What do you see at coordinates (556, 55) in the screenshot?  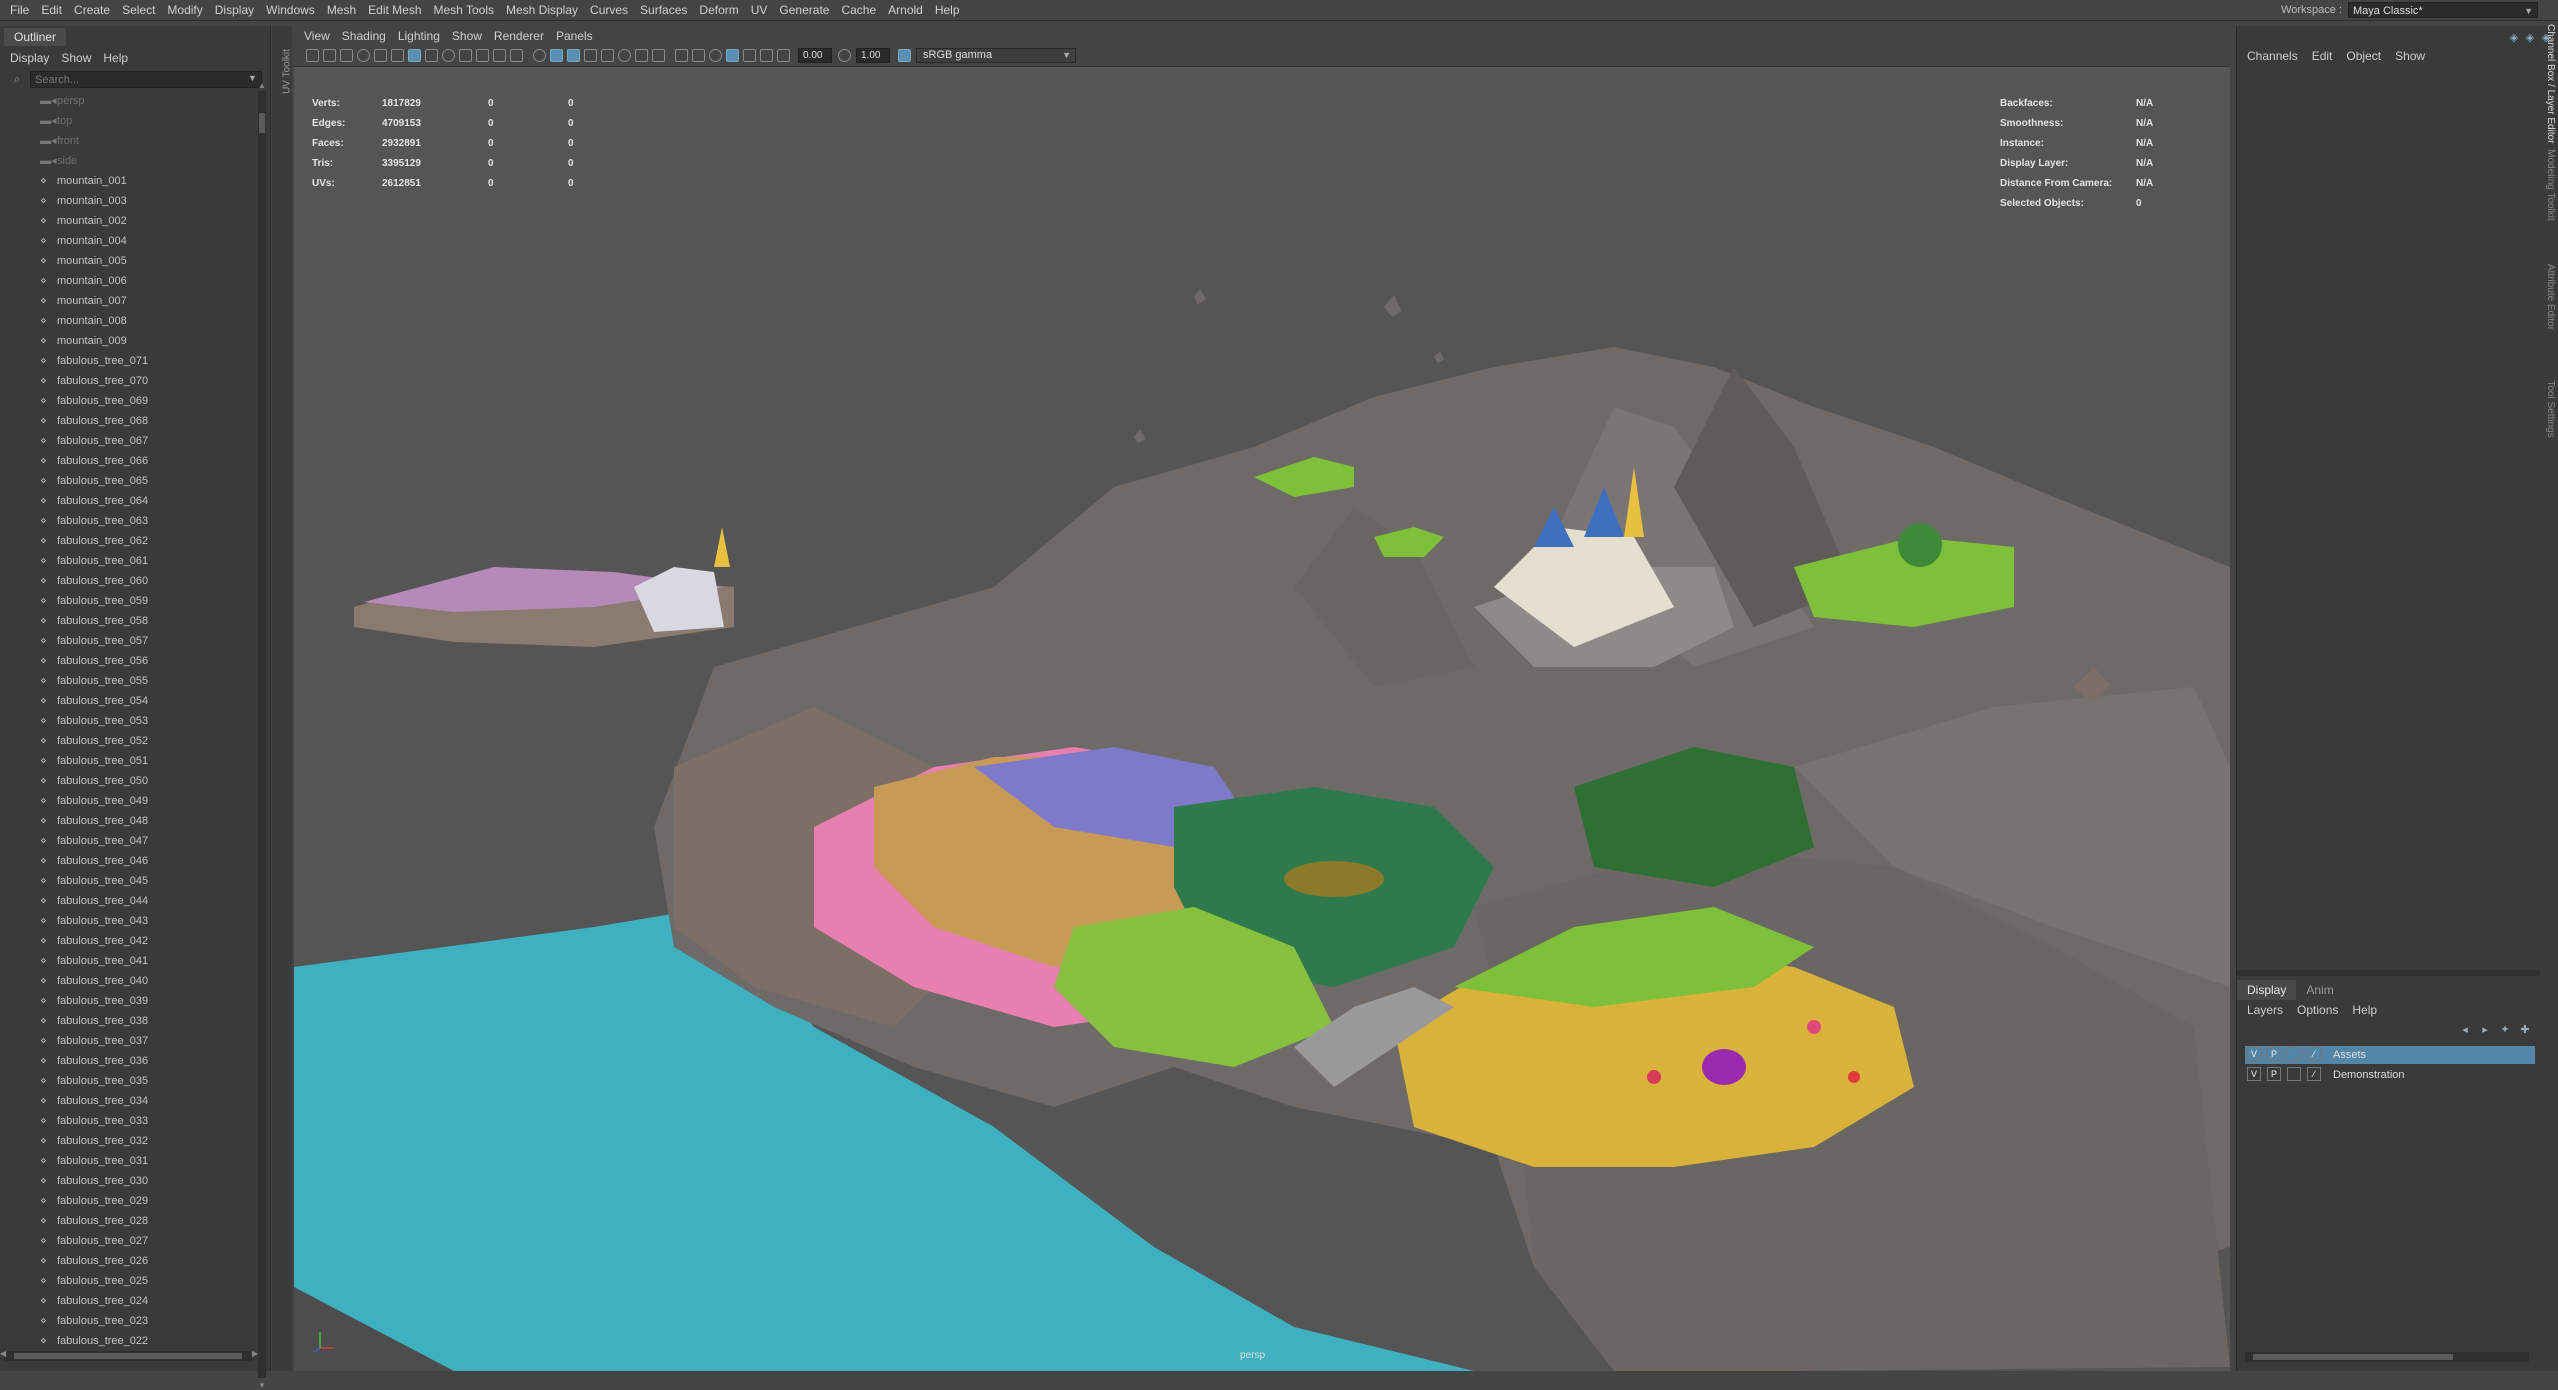 I see `smooth-shade-icon` at bounding box center [556, 55].